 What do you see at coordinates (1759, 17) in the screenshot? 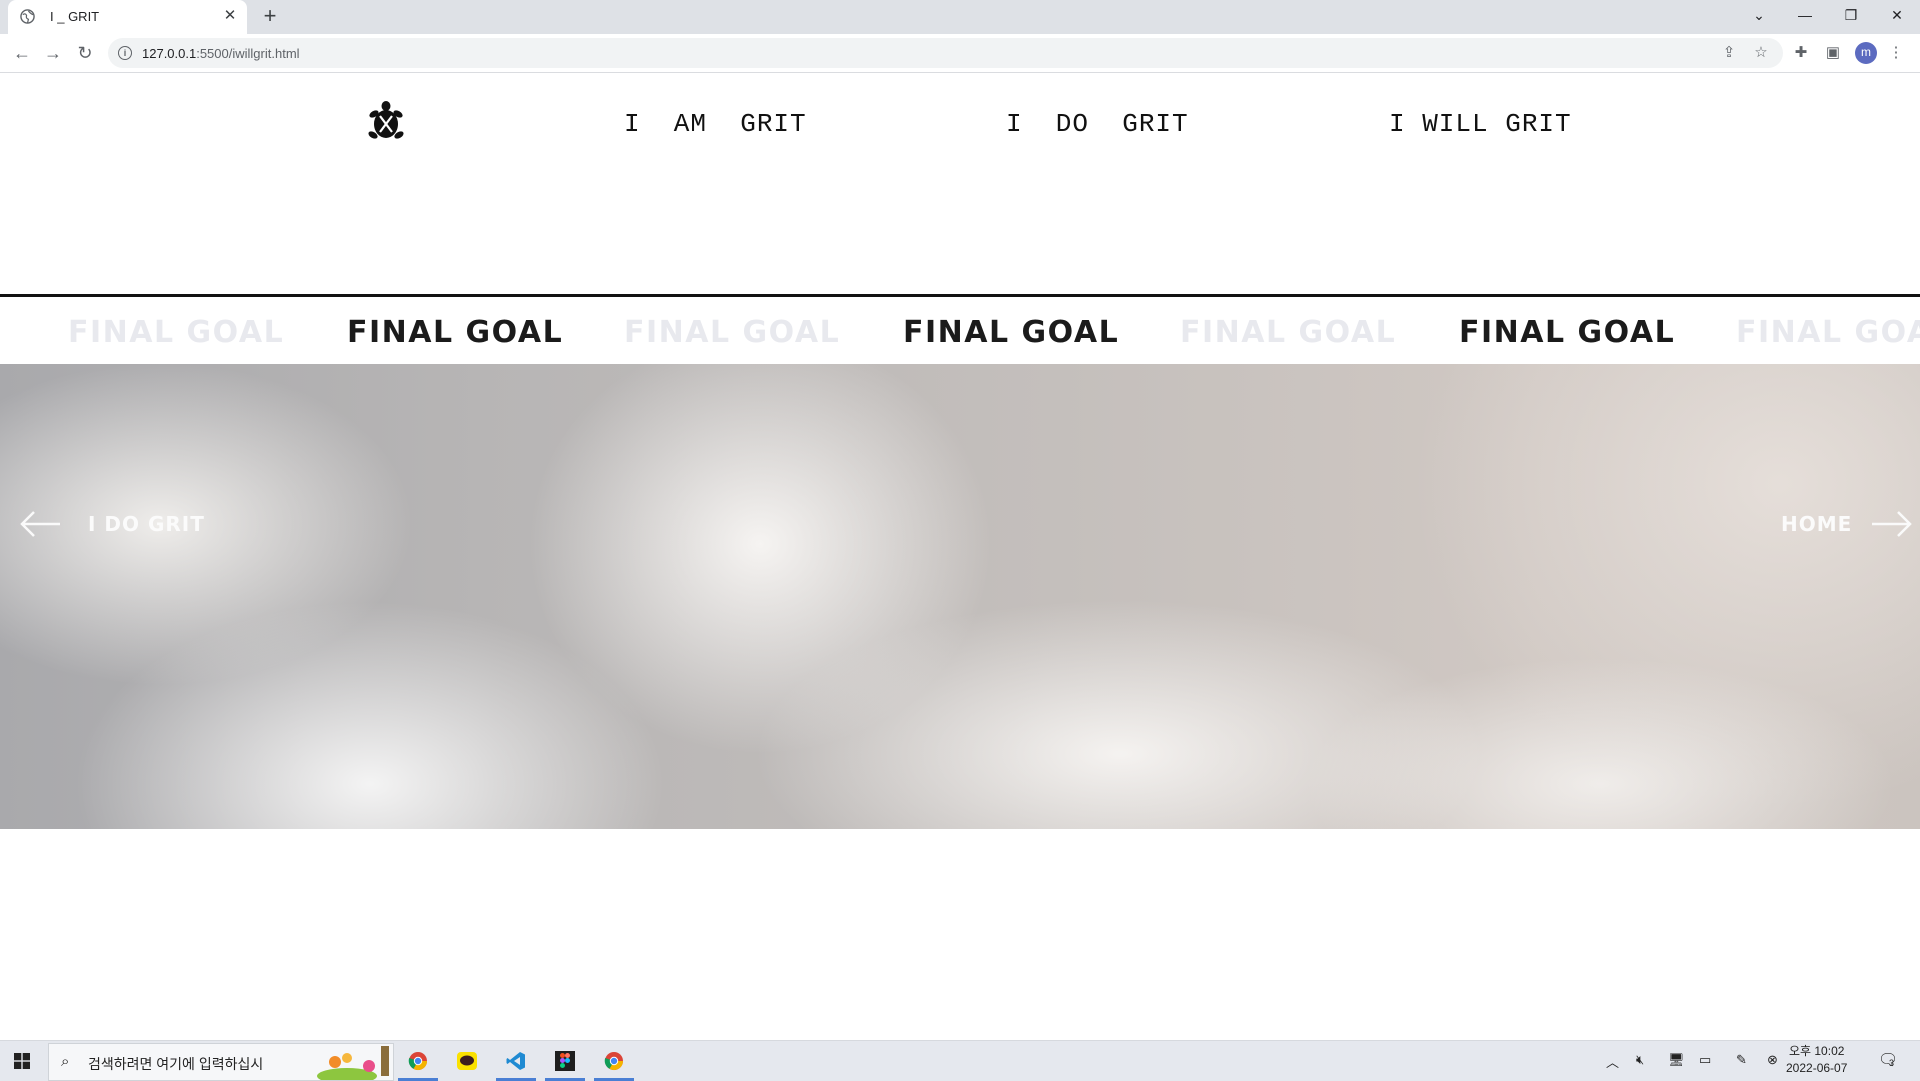
I see `tab-search-chevron-icon: ⌄` at bounding box center [1759, 17].